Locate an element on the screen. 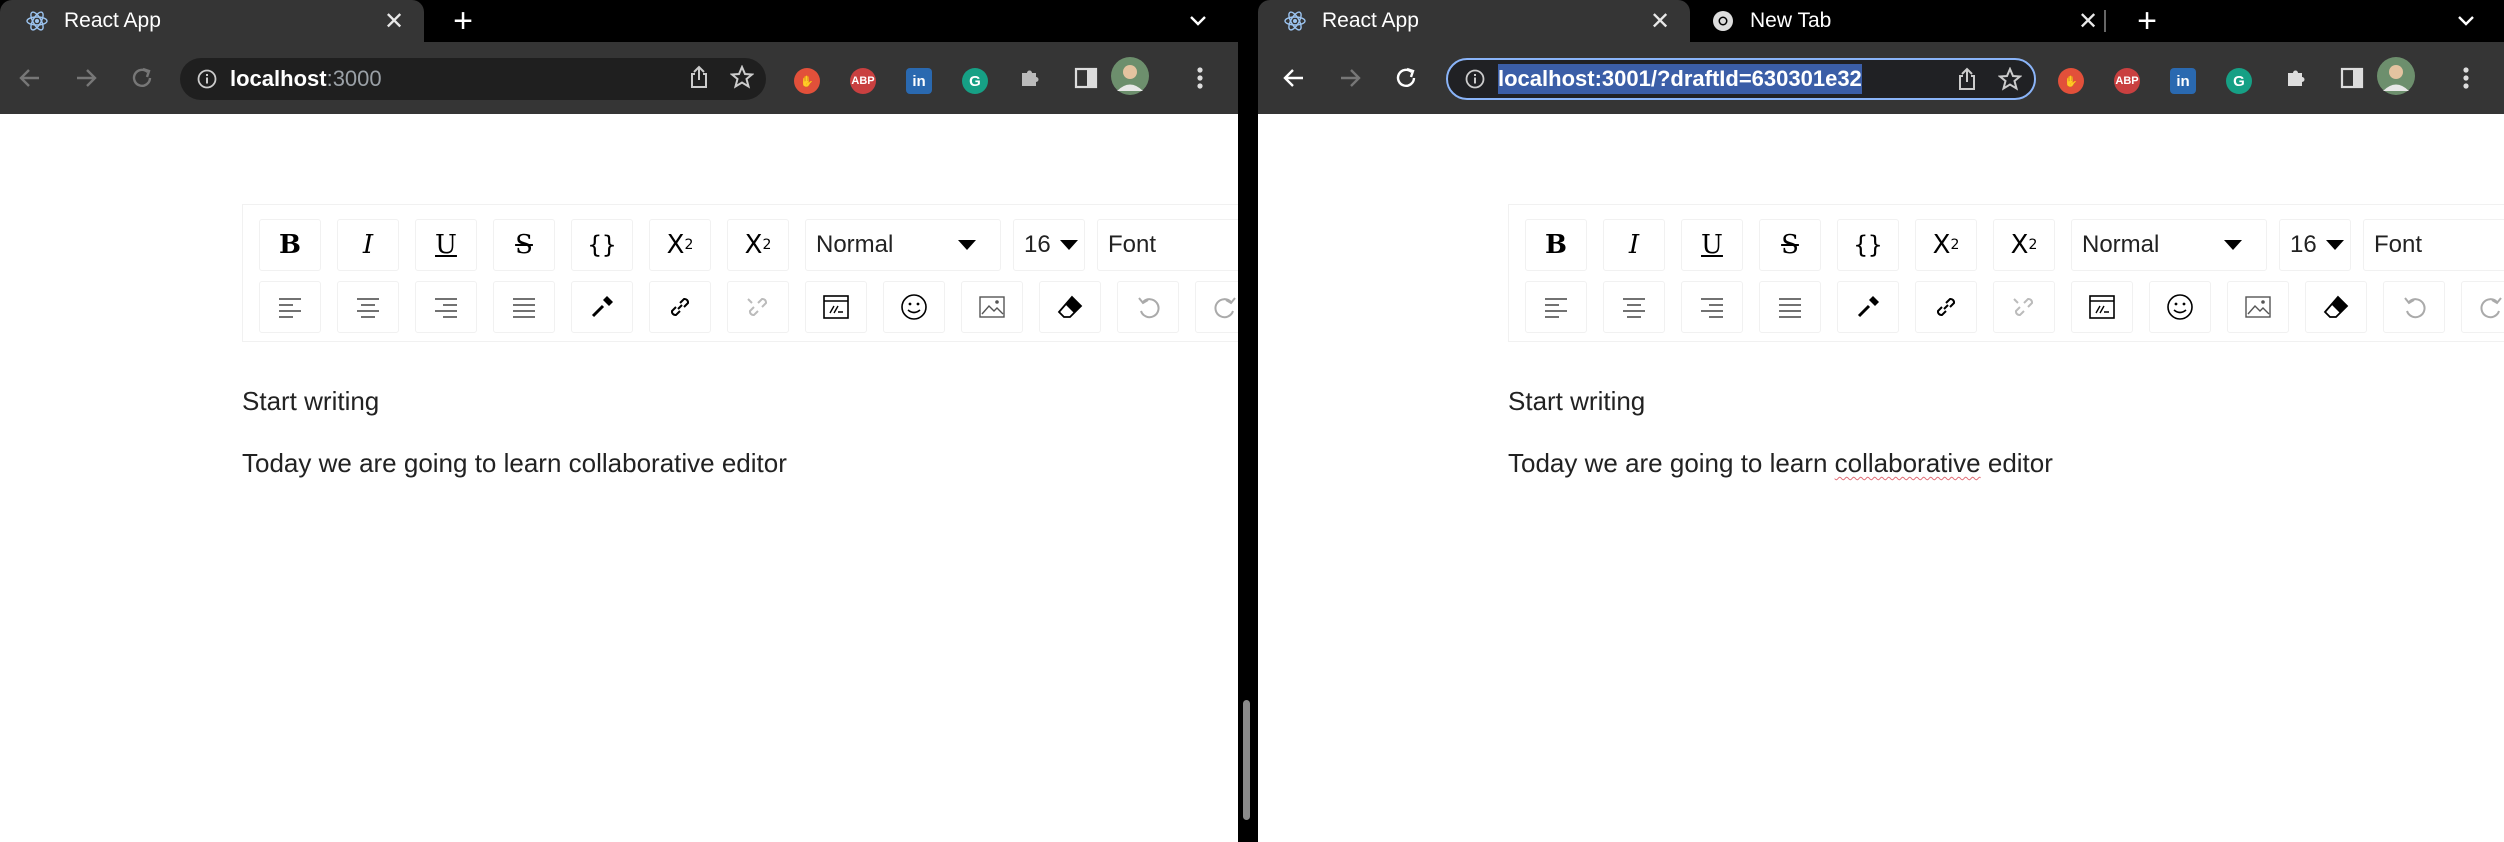  align-right-icon is located at coordinates (446, 308).